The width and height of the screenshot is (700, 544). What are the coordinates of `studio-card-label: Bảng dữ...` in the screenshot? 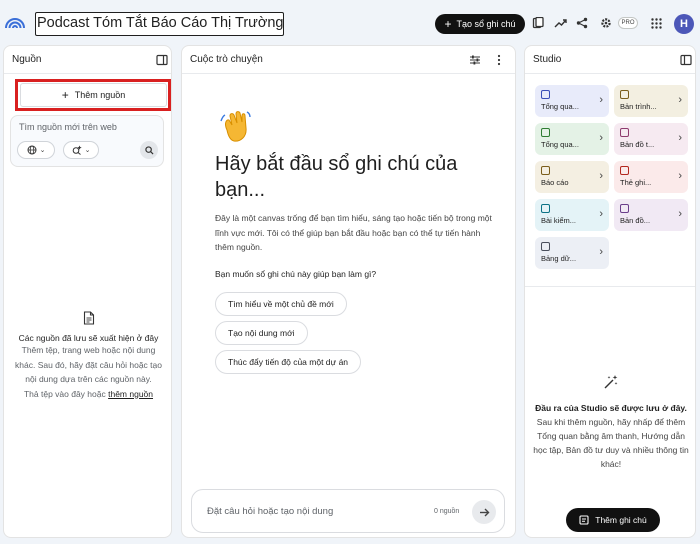 It's located at (559, 258).